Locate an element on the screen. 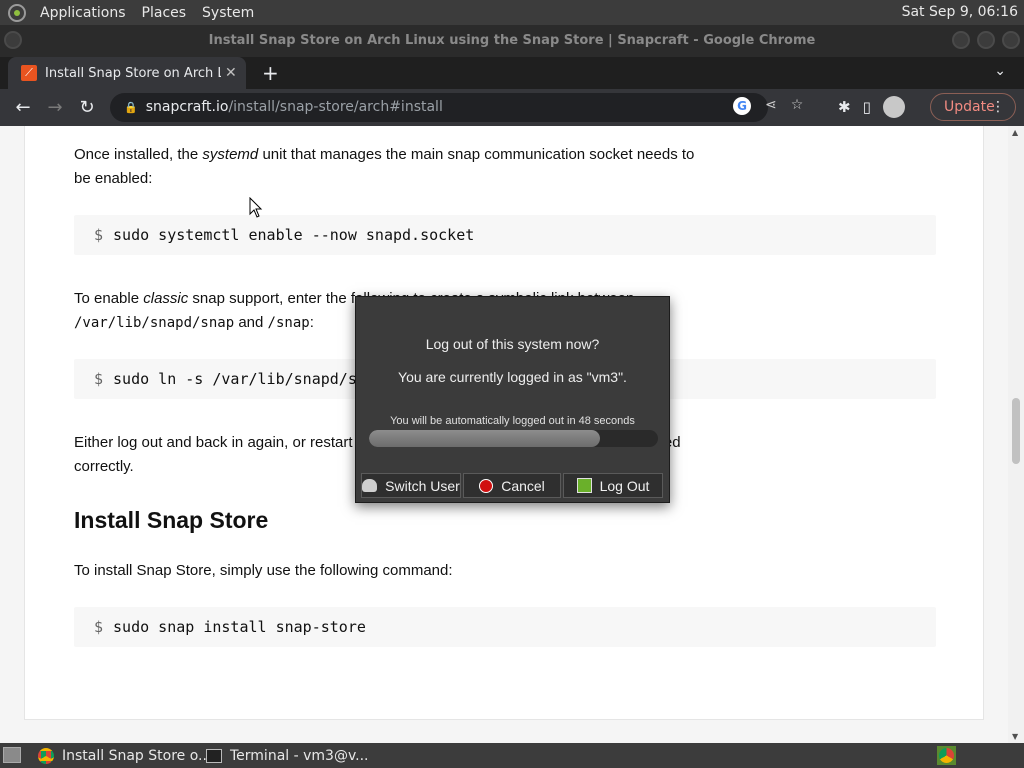  dialog-question: Log out of this system now? is located at coordinates (512, 344).